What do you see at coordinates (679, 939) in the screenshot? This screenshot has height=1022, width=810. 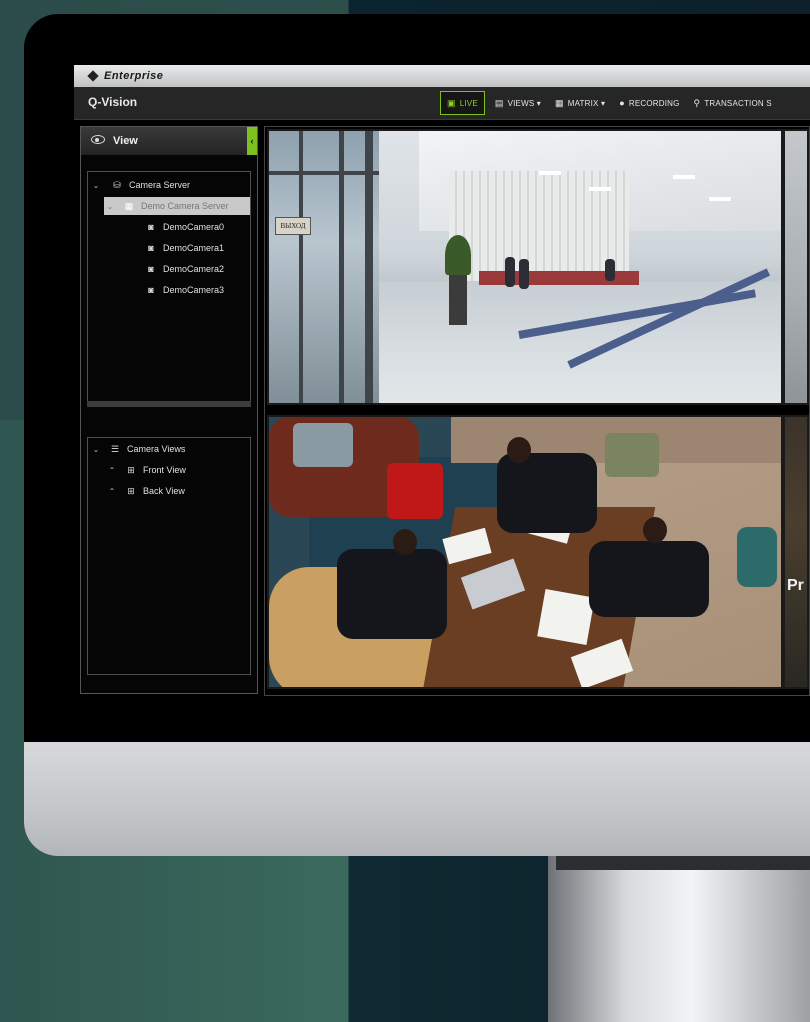 I see `monitor-stand` at bounding box center [679, 939].